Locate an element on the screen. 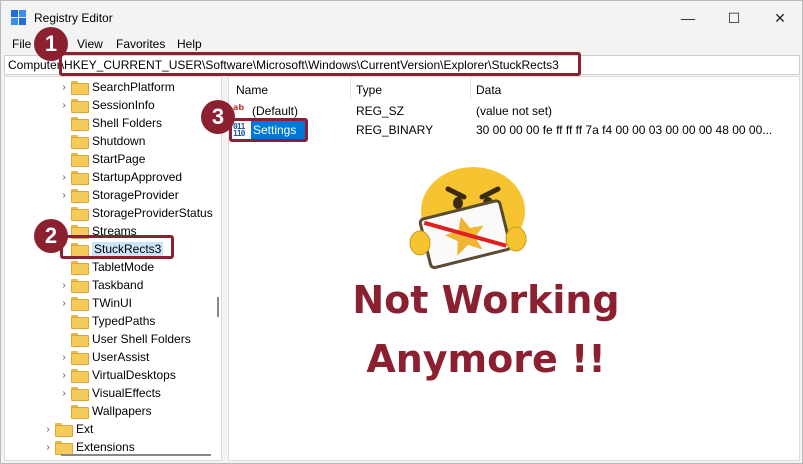 Image resolution: width=803 pixels, height=464 pixels. value-row-default: ab (Default) REG_SZ (value not set) is located at coordinates (514, 111).